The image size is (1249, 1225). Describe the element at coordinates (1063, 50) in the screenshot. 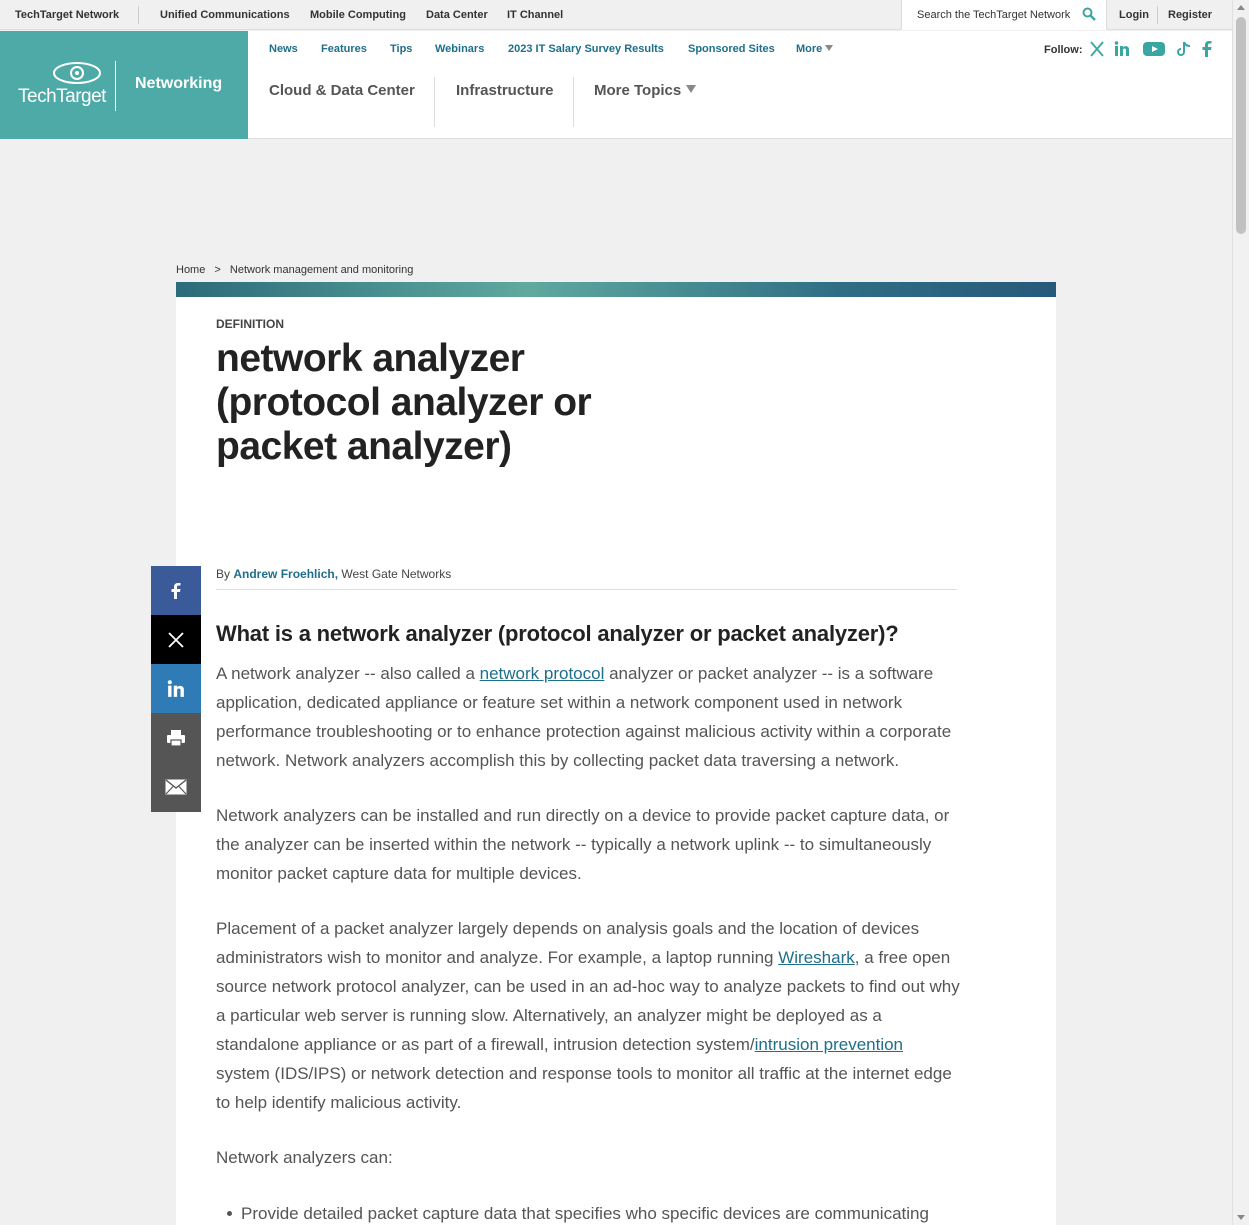

I see `follow-label: Follow:` at that location.